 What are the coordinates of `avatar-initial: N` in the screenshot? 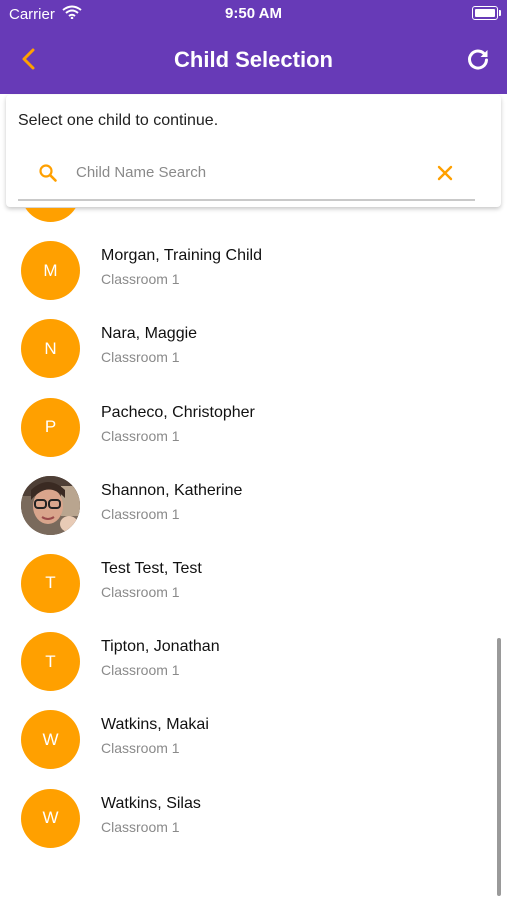 It's located at (50, 348).